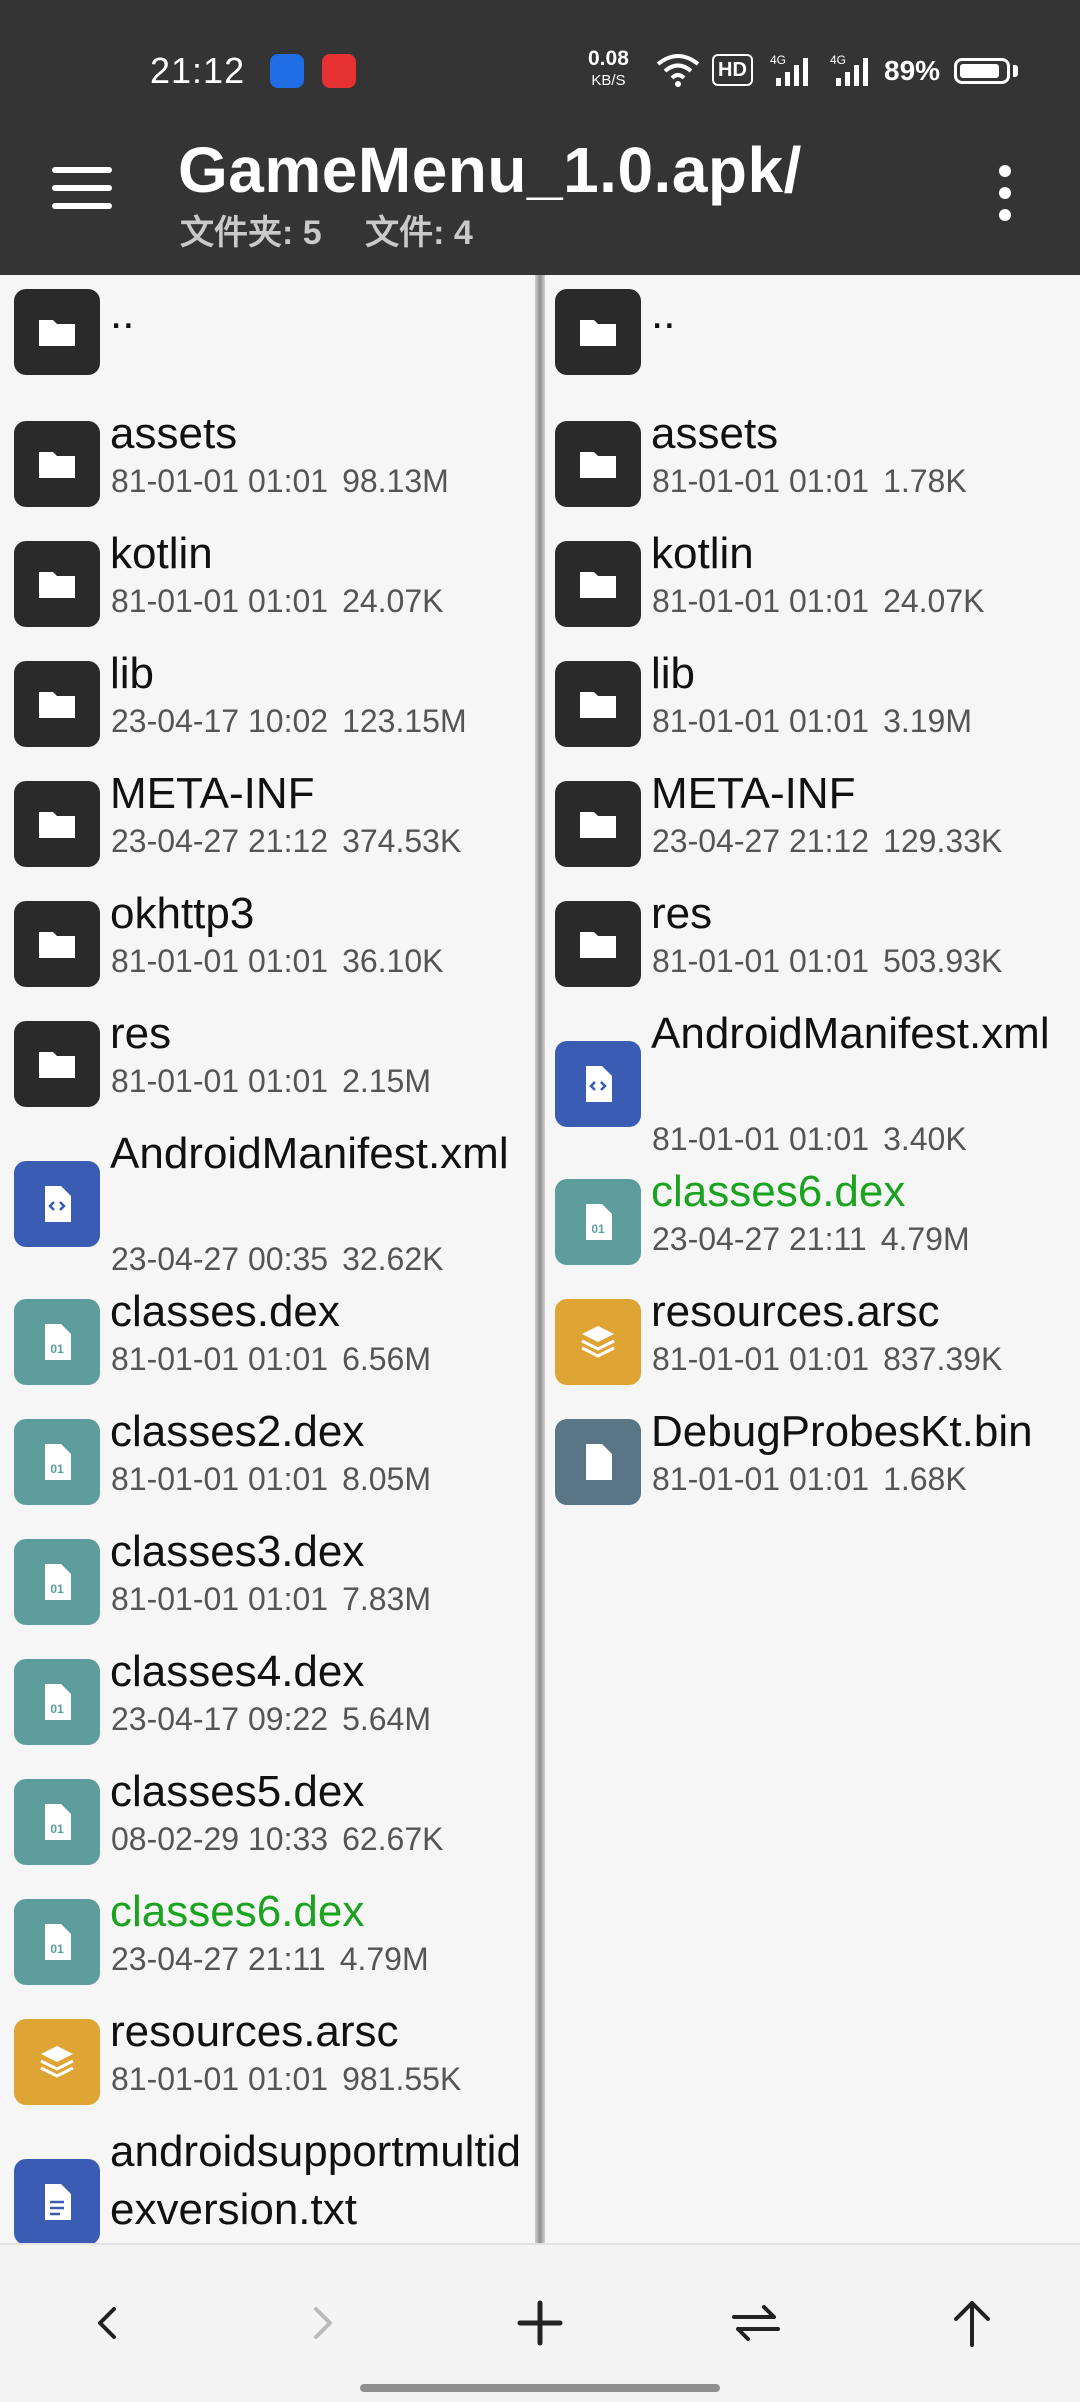  Describe the element at coordinates (925, 1479) in the screenshot. I see `item-size: 1.68K` at that location.